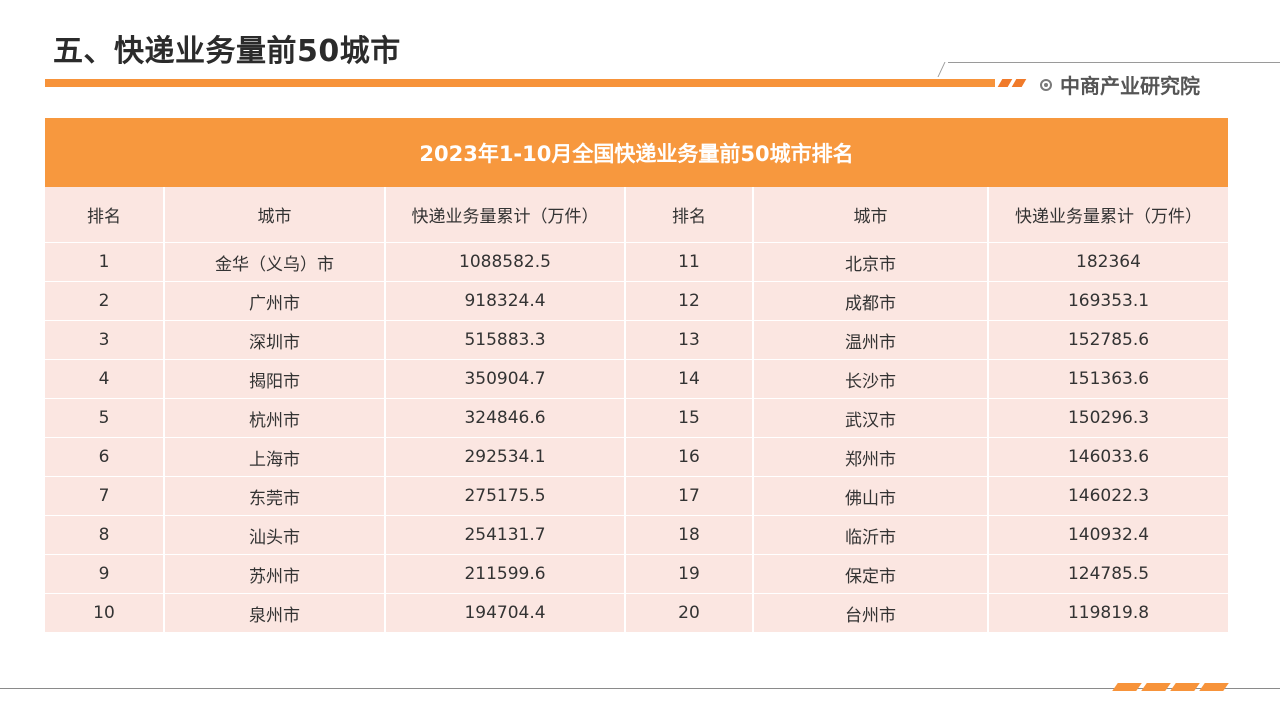 Image resolution: width=1280 pixels, height=720 pixels. I want to click on cell-value: 169353.1, so click(1108, 301).